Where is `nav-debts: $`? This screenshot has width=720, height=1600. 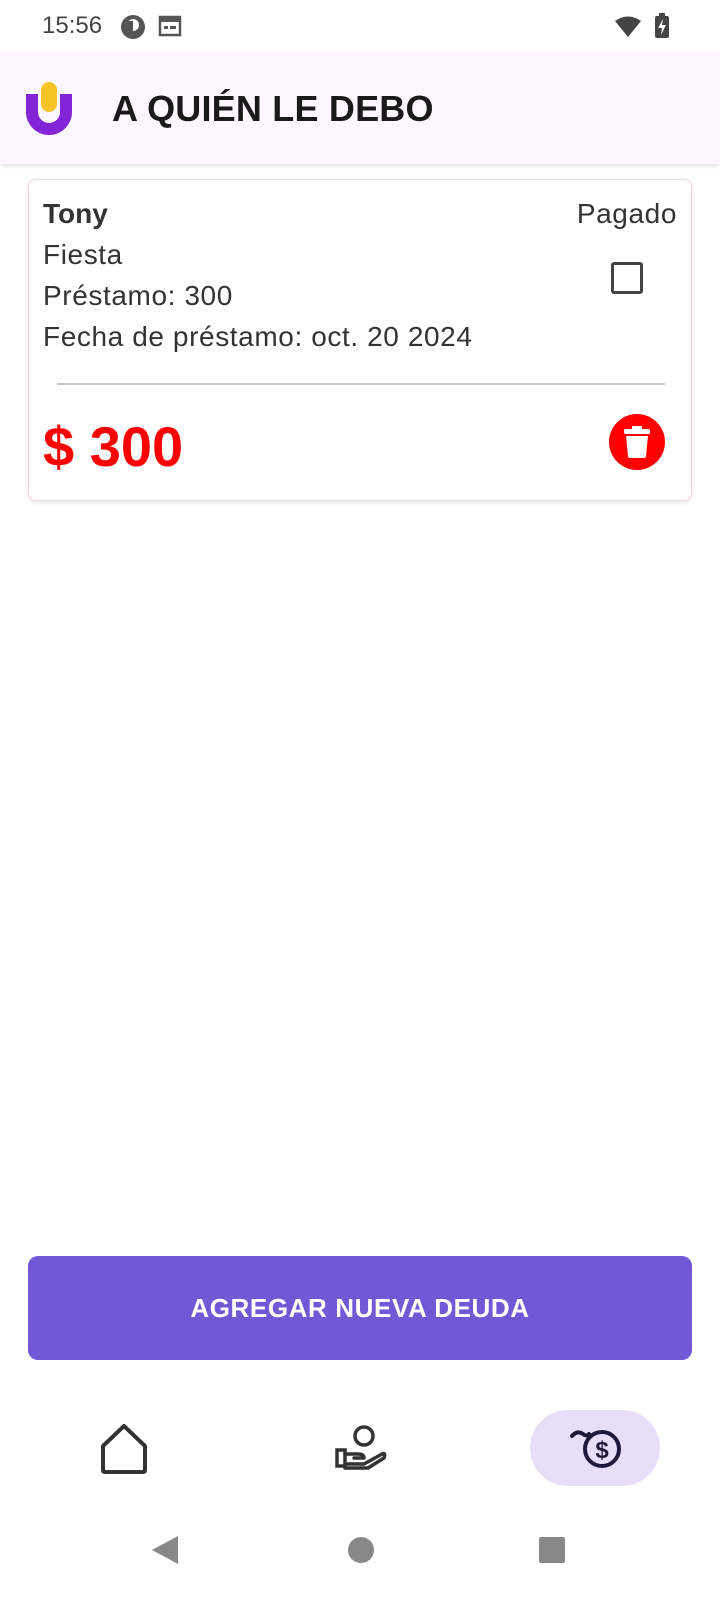 nav-debts: $ is located at coordinates (595, 1448).